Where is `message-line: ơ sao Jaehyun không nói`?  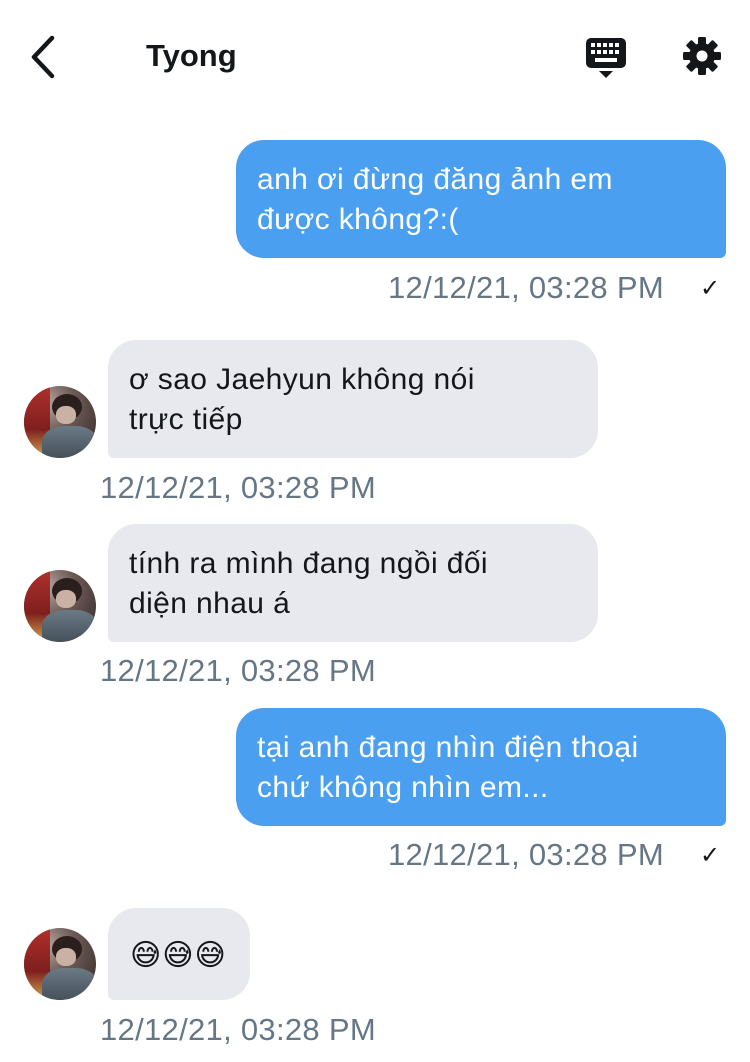
message-line: ơ sao Jaehyun không nói is located at coordinates (302, 379).